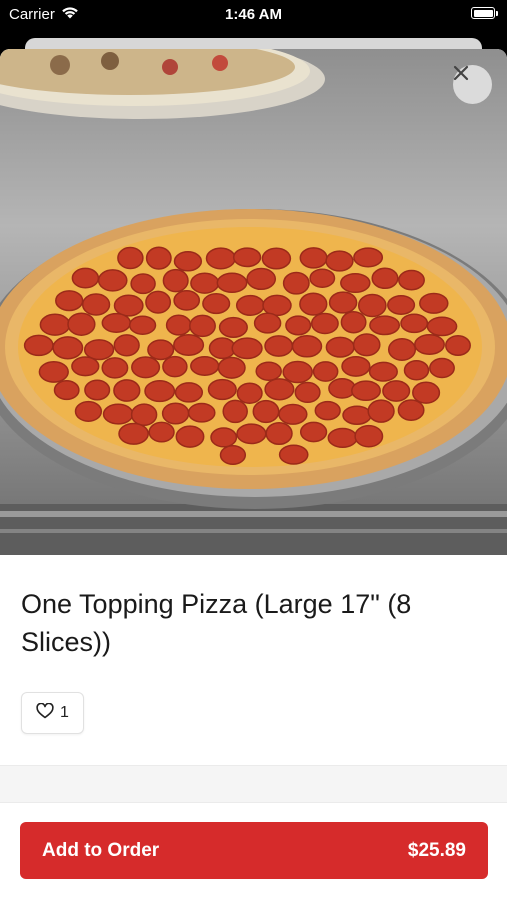 This screenshot has height=900, width=507. Describe the element at coordinates (484, 13) in the screenshot. I see `battery-icon` at that location.